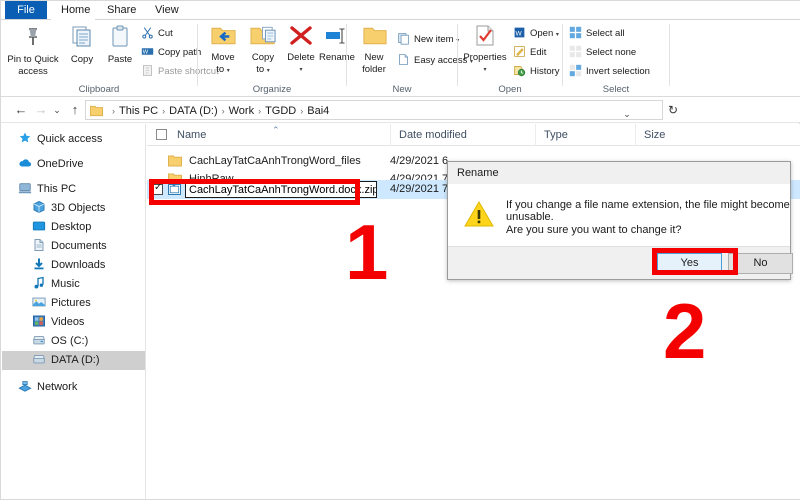 The image size is (800, 500). I want to click on tab-view: View, so click(166, 10).